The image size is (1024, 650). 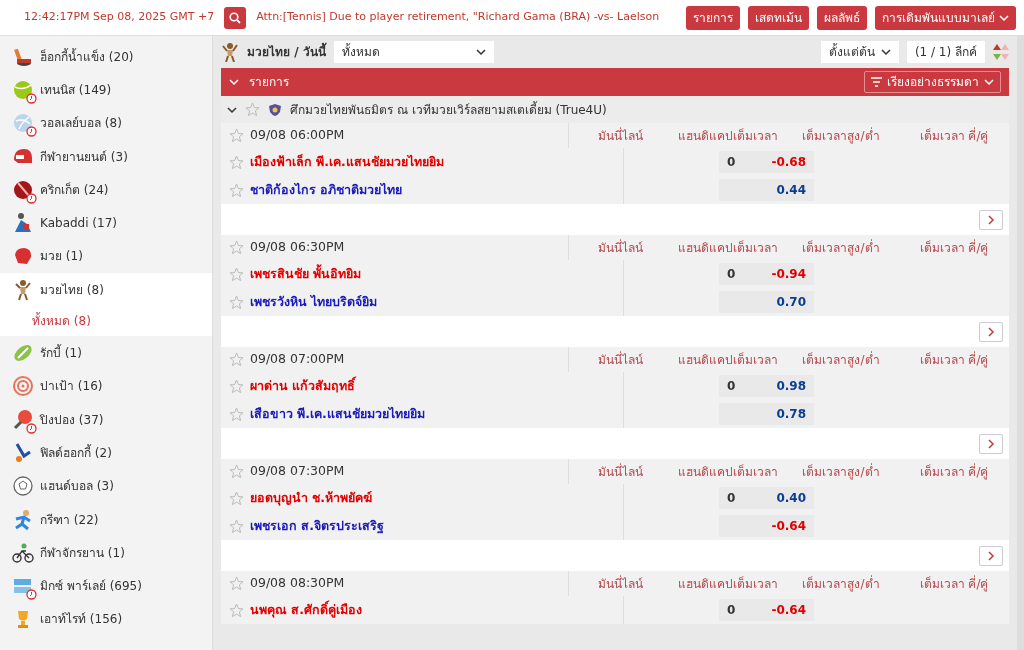 I want to click on caret-icon, so click(x=480, y=52).